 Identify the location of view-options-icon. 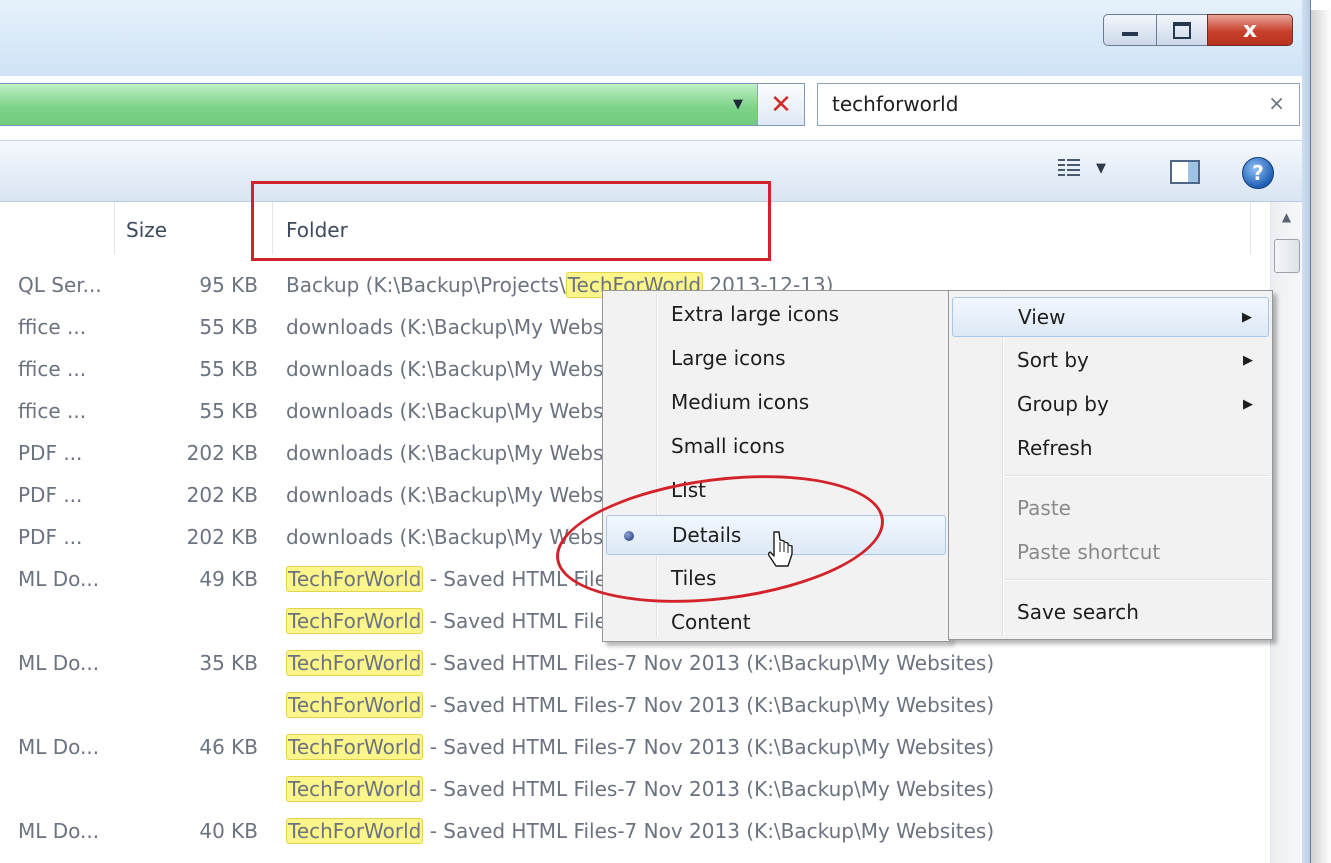
(1069, 168).